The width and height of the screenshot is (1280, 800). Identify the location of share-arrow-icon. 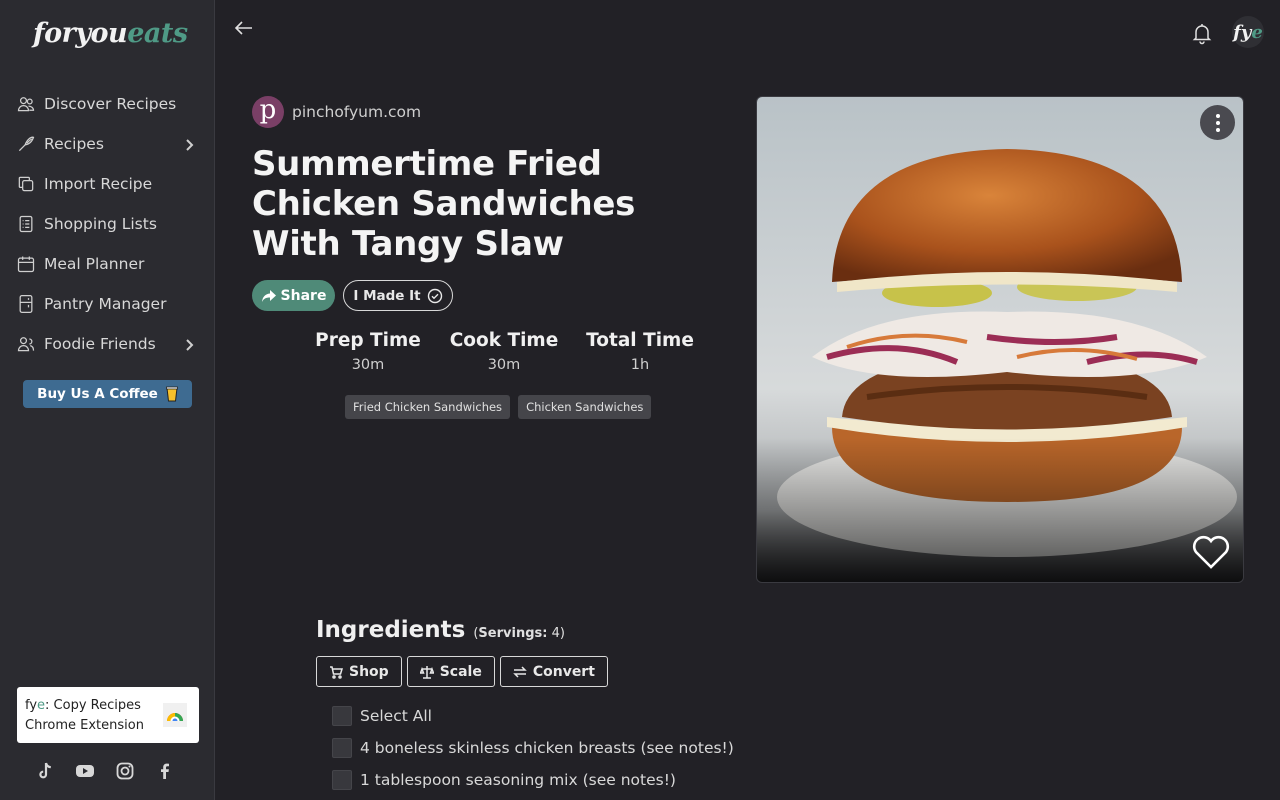
(268, 295).